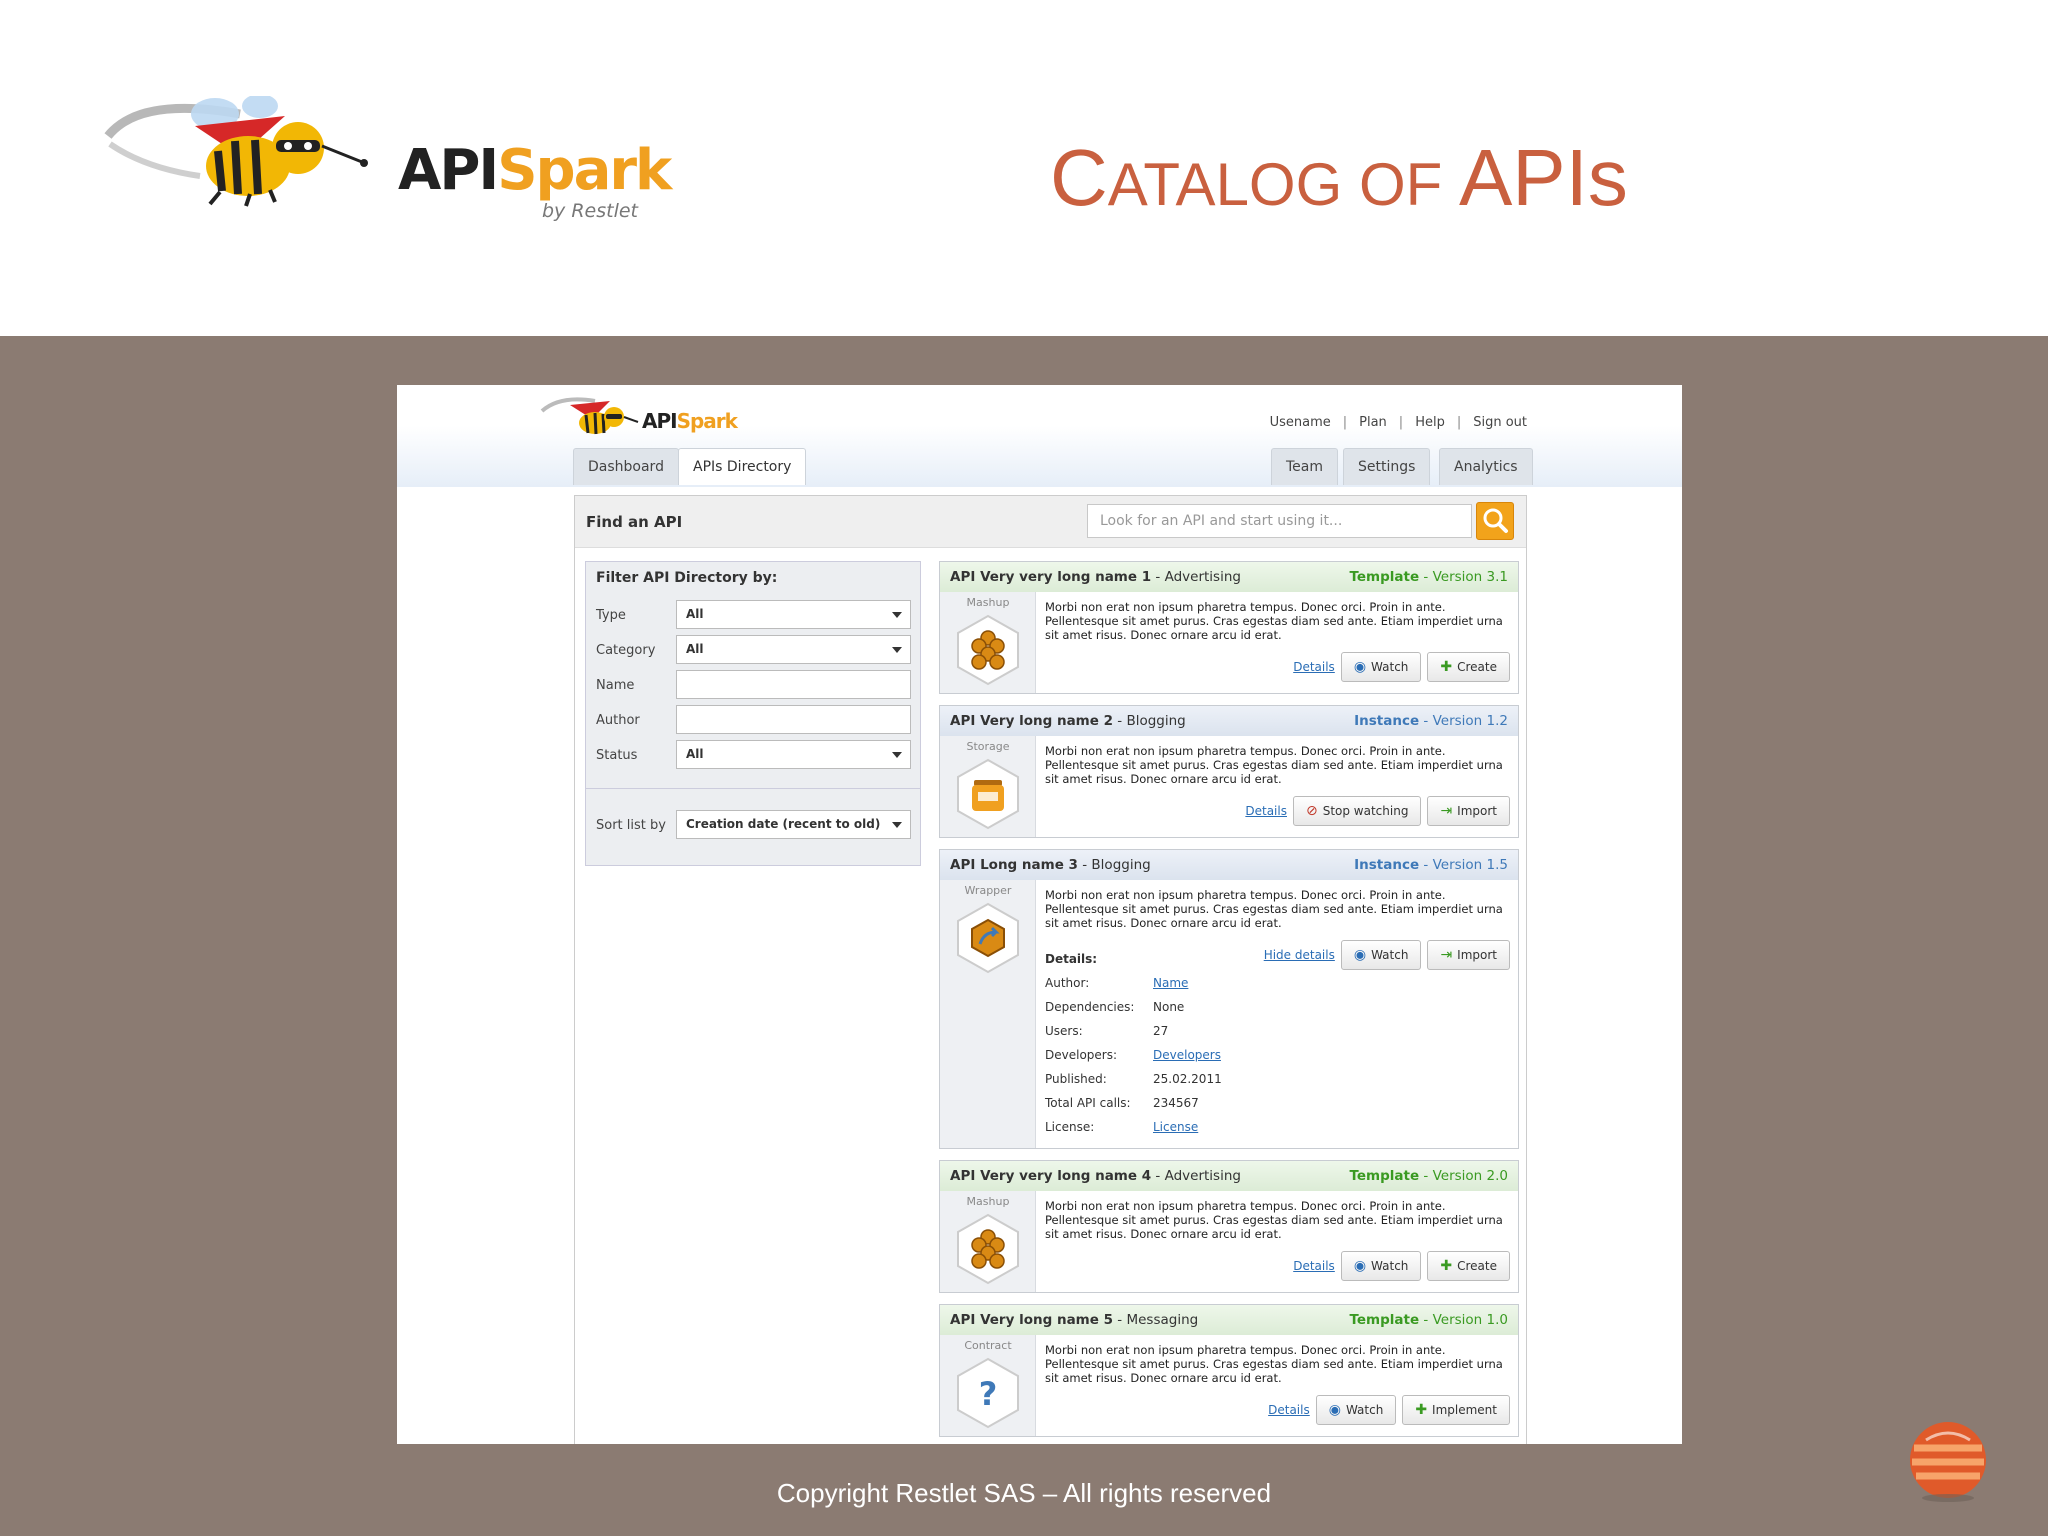 The width and height of the screenshot is (2048, 1536). Describe the element at coordinates (1446, 811) in the screenshot. I see `import-icon: ⇥` at that location.